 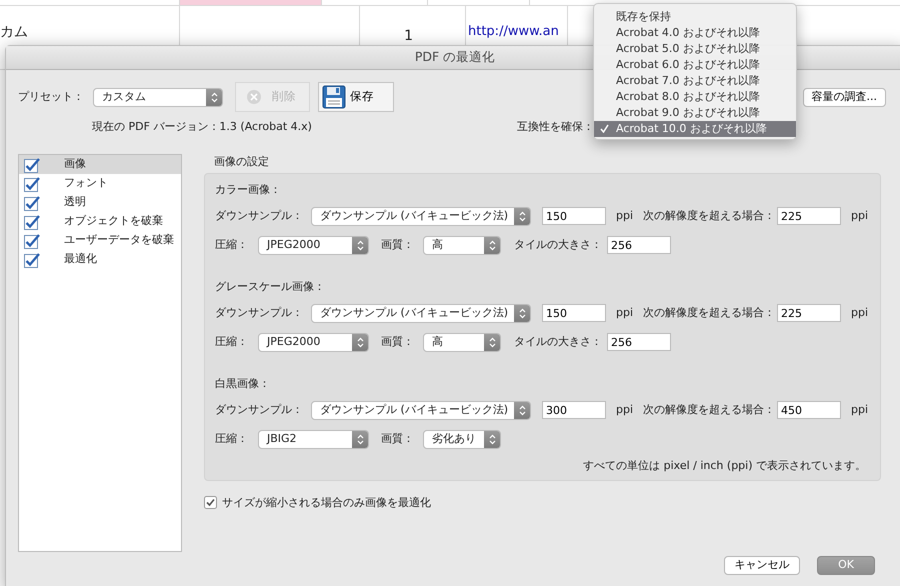 What do you see at coordinates (695, 81) in the screenshot?
I see `menu-item: Acrobat 7.0 およびそれ以降` at bounding box center [695, 81].